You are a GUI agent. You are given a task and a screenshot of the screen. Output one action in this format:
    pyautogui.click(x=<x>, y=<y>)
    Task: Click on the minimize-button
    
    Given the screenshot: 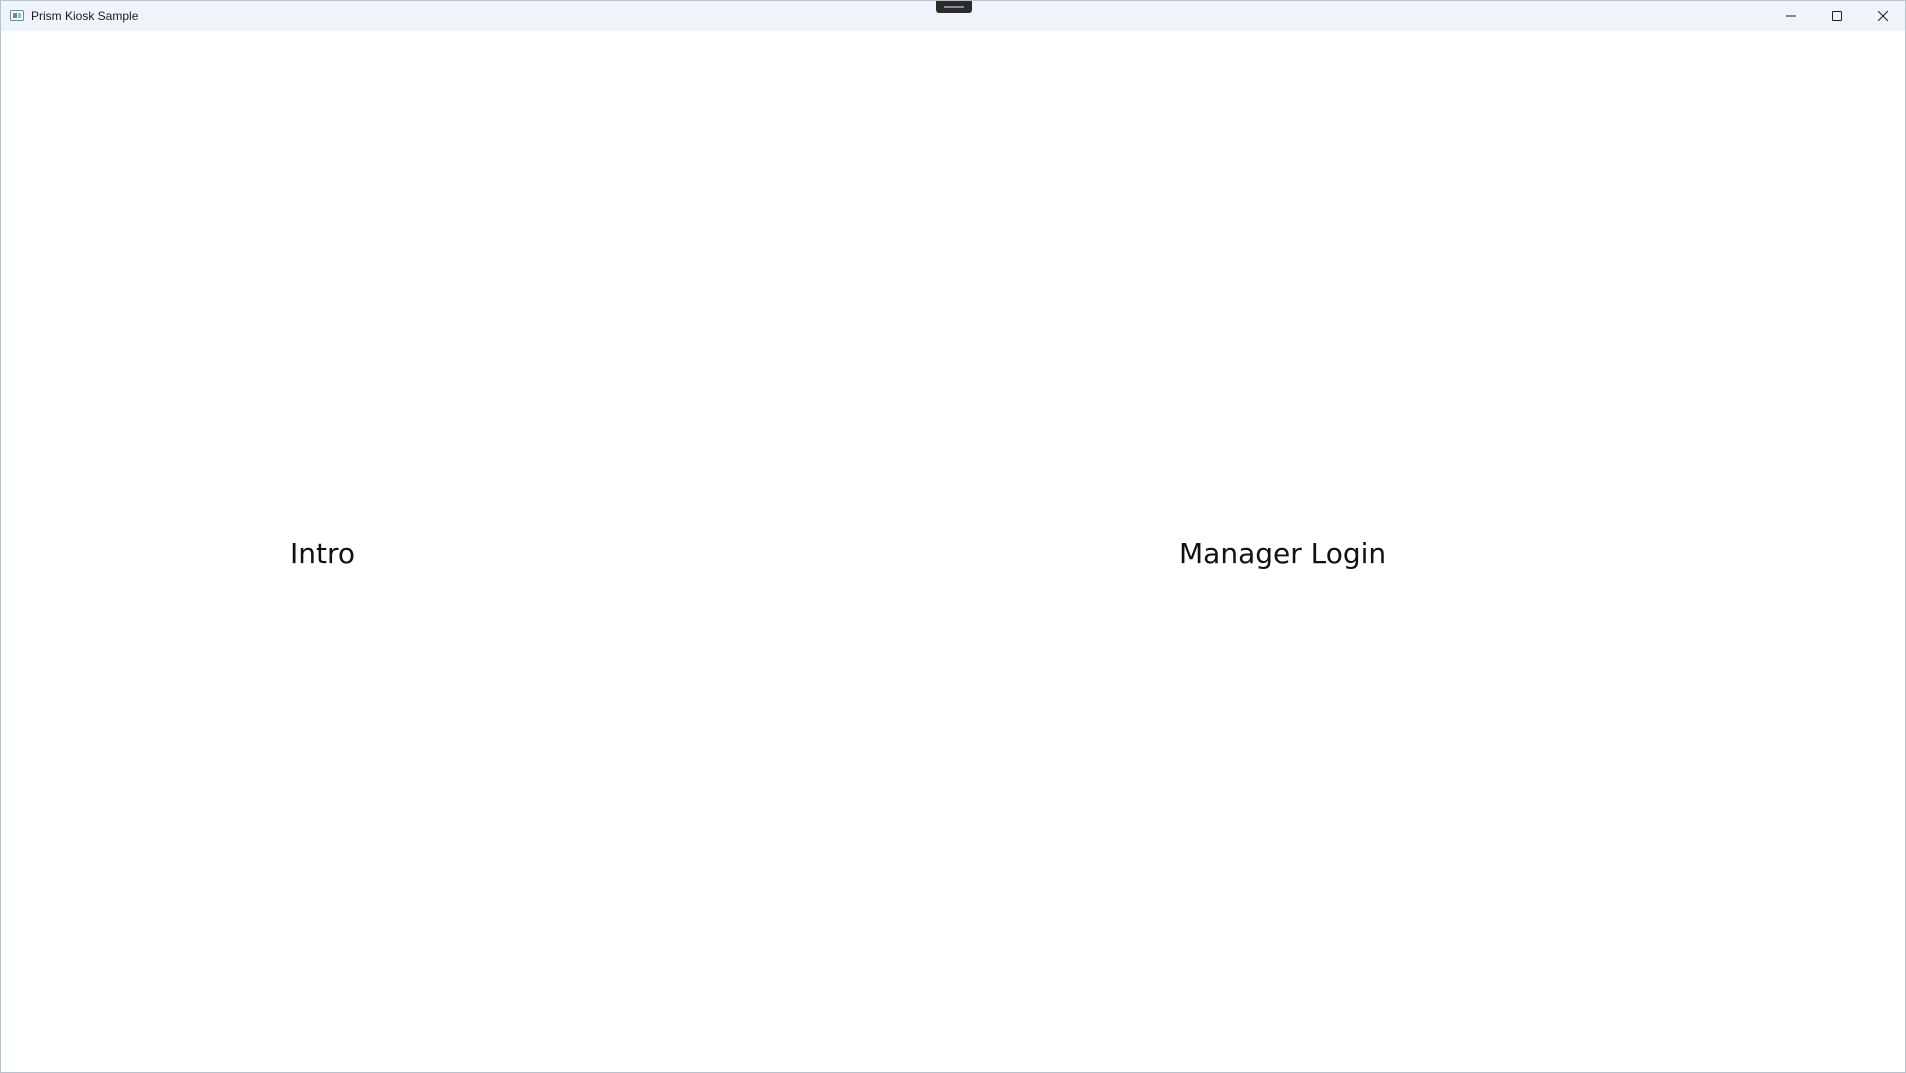 What is the action you would take?
    pyautogui.click(x=1791, y=16)
    